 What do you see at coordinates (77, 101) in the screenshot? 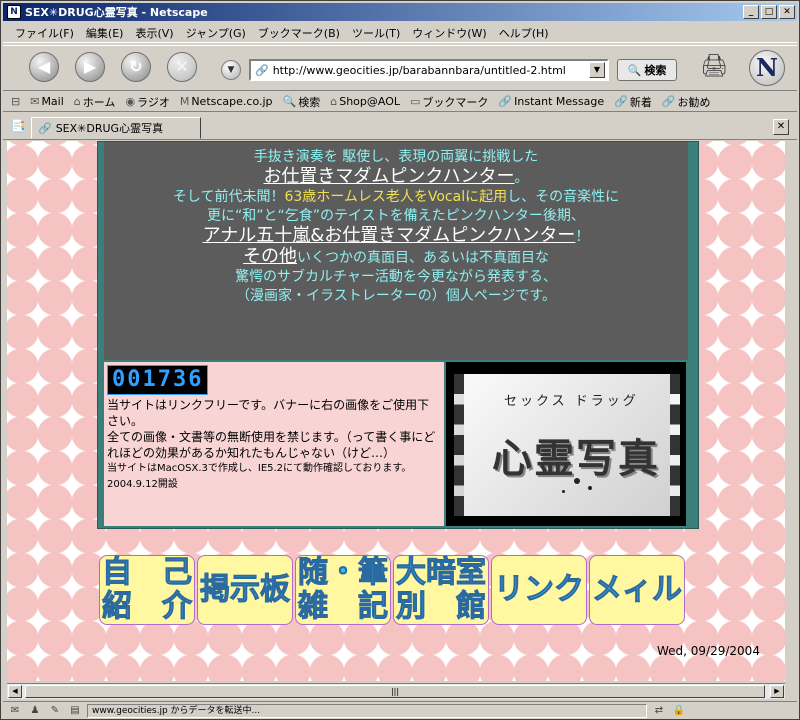
I see `home-icon: ⌂` at bounding box center [77, 101].